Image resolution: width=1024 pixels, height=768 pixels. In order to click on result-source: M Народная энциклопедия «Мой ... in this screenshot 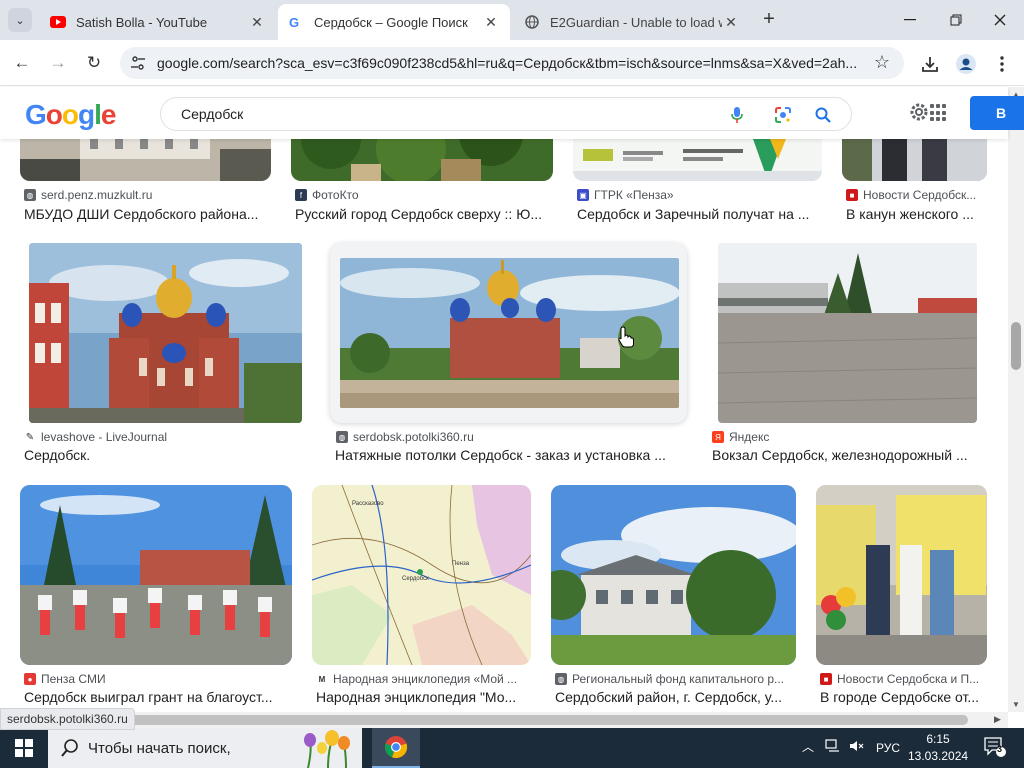, I will do `click(426, 679)`.